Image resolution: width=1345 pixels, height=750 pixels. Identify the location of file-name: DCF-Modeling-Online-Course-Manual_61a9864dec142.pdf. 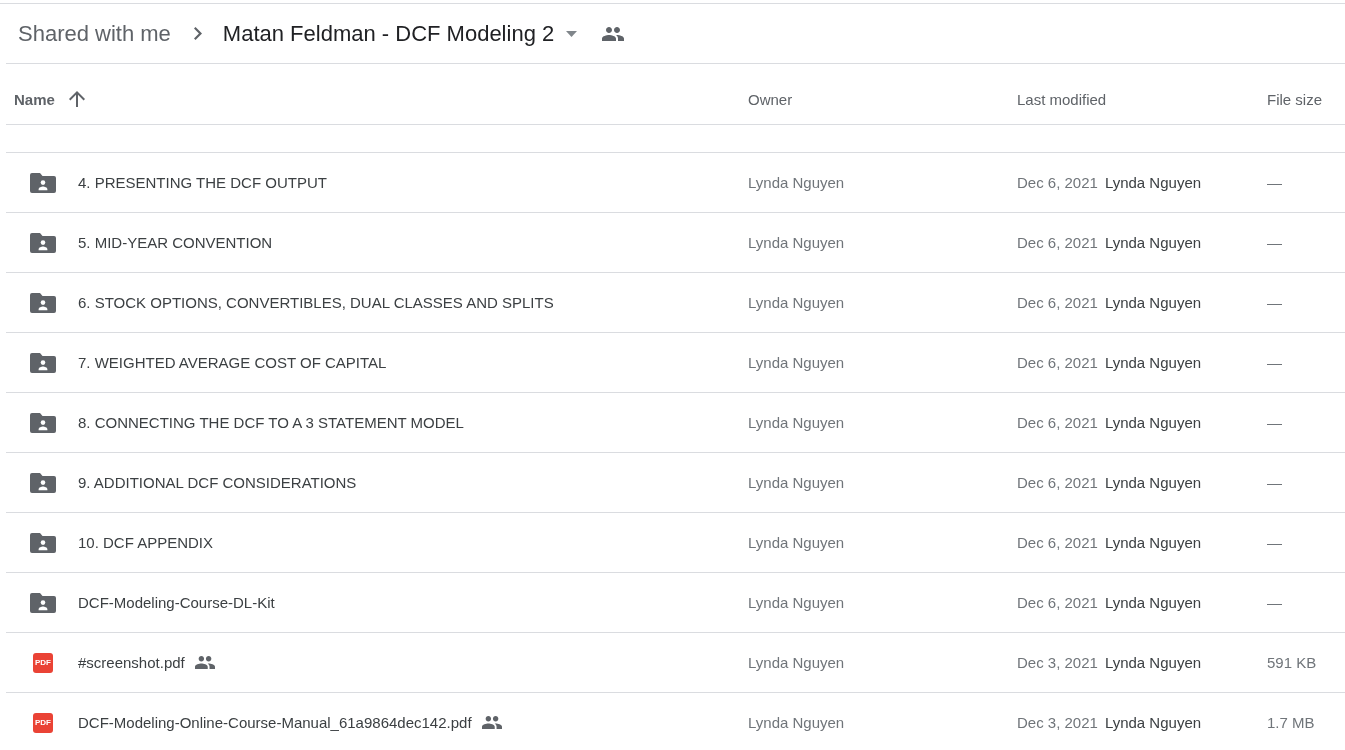
(275, 722).